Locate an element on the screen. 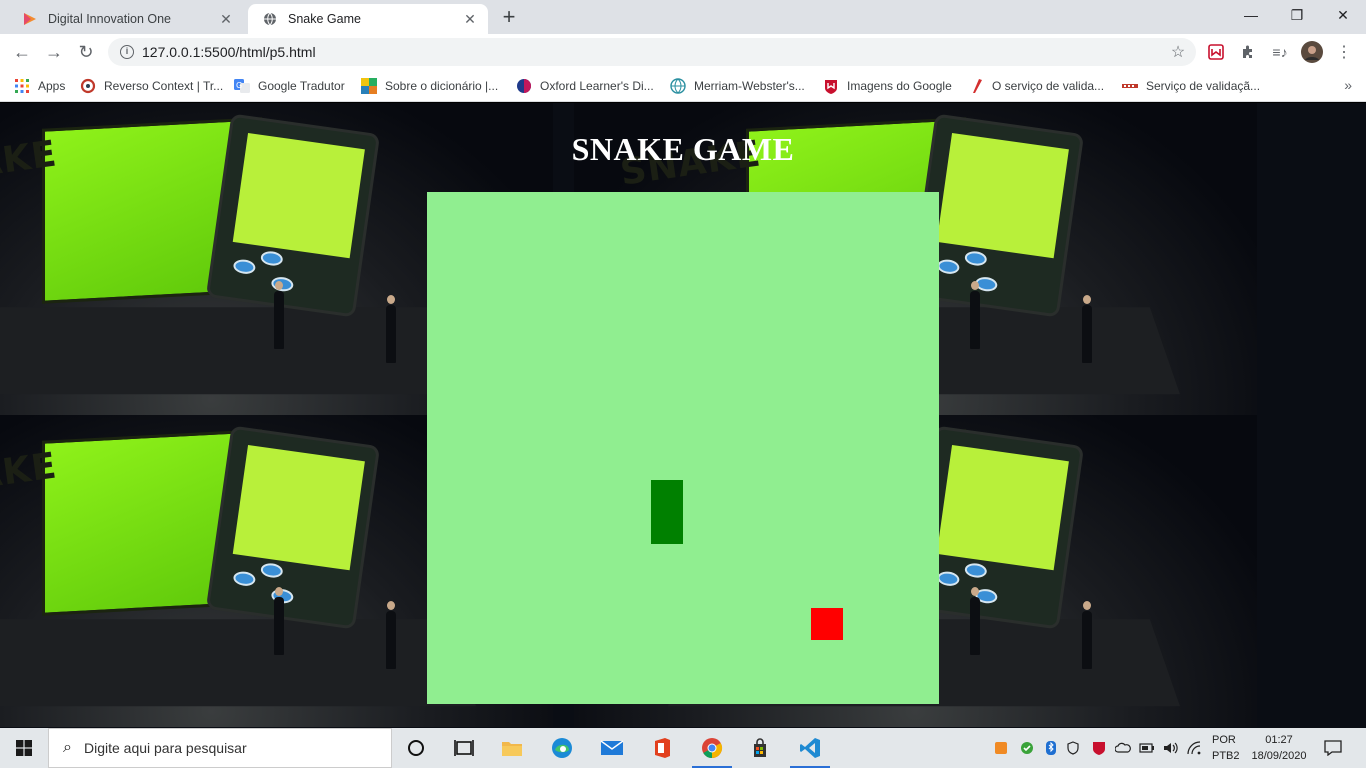 This screenshot has height=768, width=1366. apps-grid-icon is located at coordinates (22, 86).